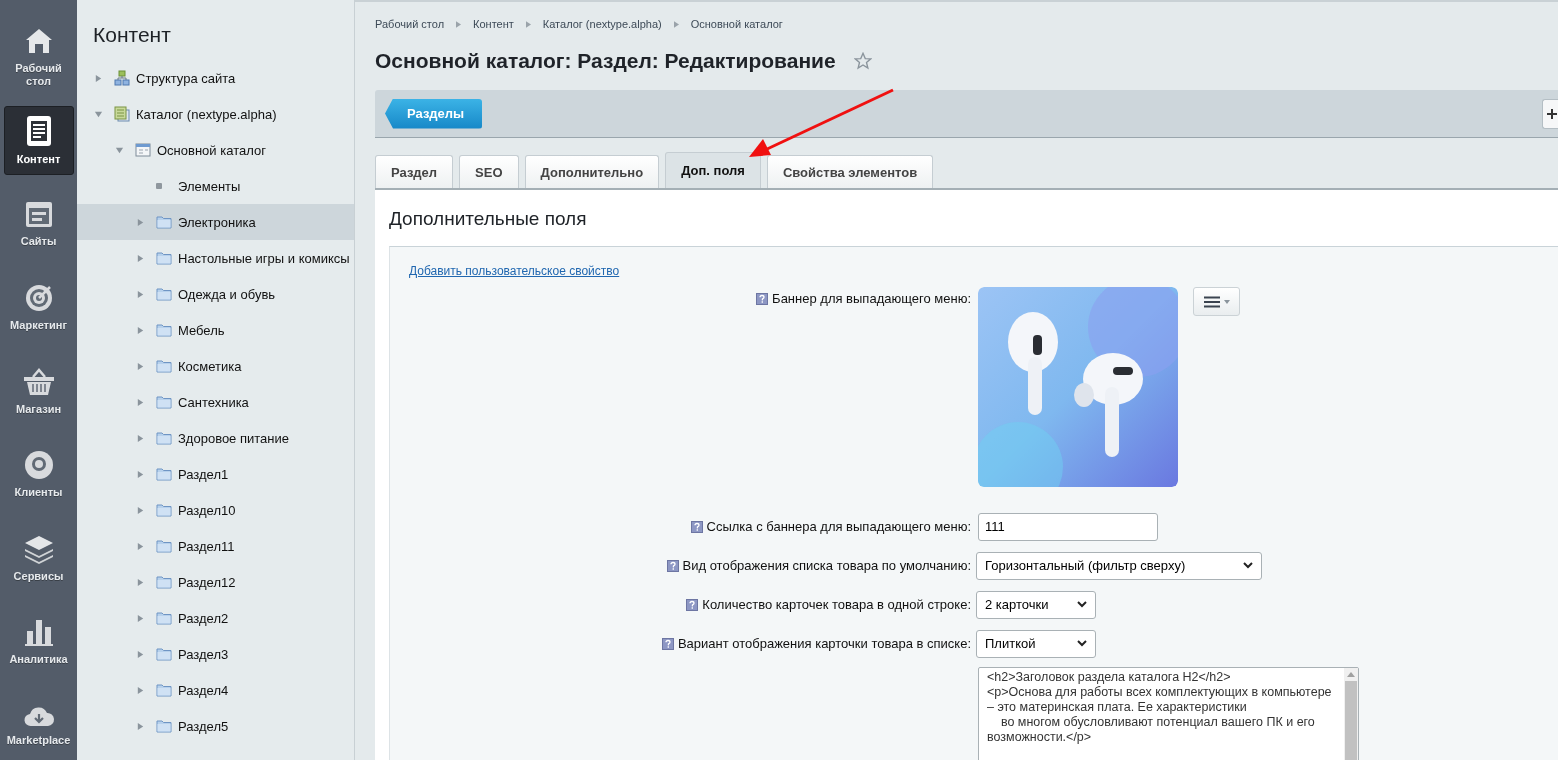 This screenshot has height=760, width=1558. Describe the element at coordinates (713, 170) in the screenshot. I see `tab: Доп. поля` at that location.